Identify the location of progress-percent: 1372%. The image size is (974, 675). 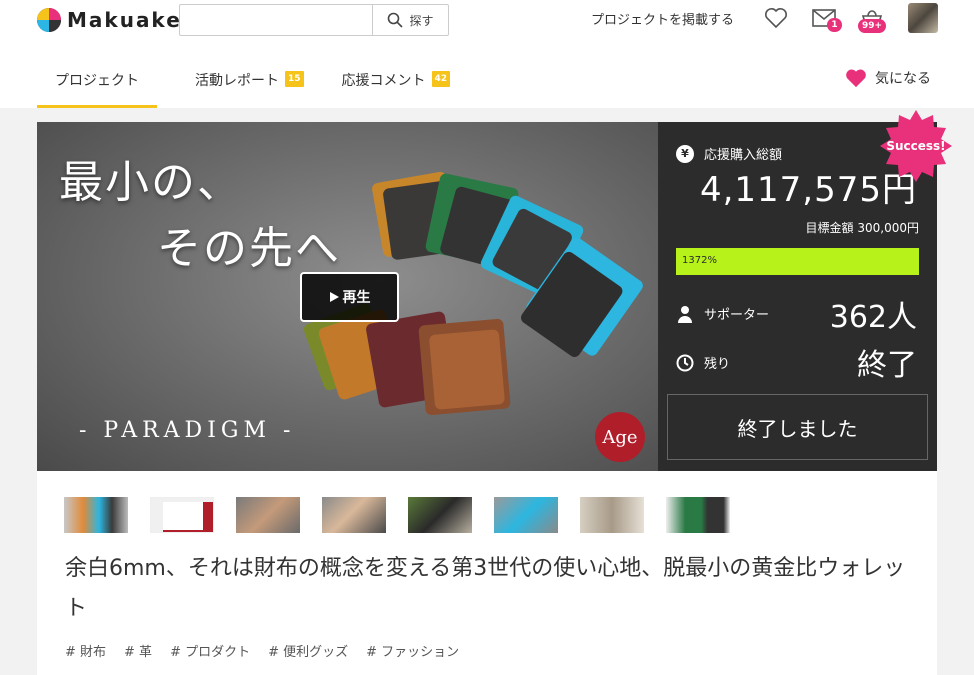
(699, 260).